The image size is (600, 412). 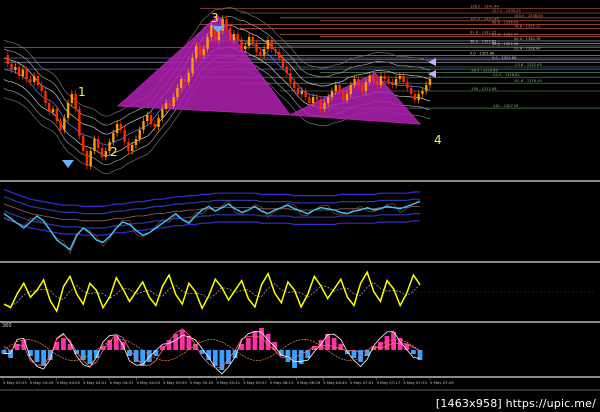 What do you see at coordinates (148, 382) in the screenshot?
I see `axis-tick-label: 5 May 04:53` at bounding box center [148, 382].